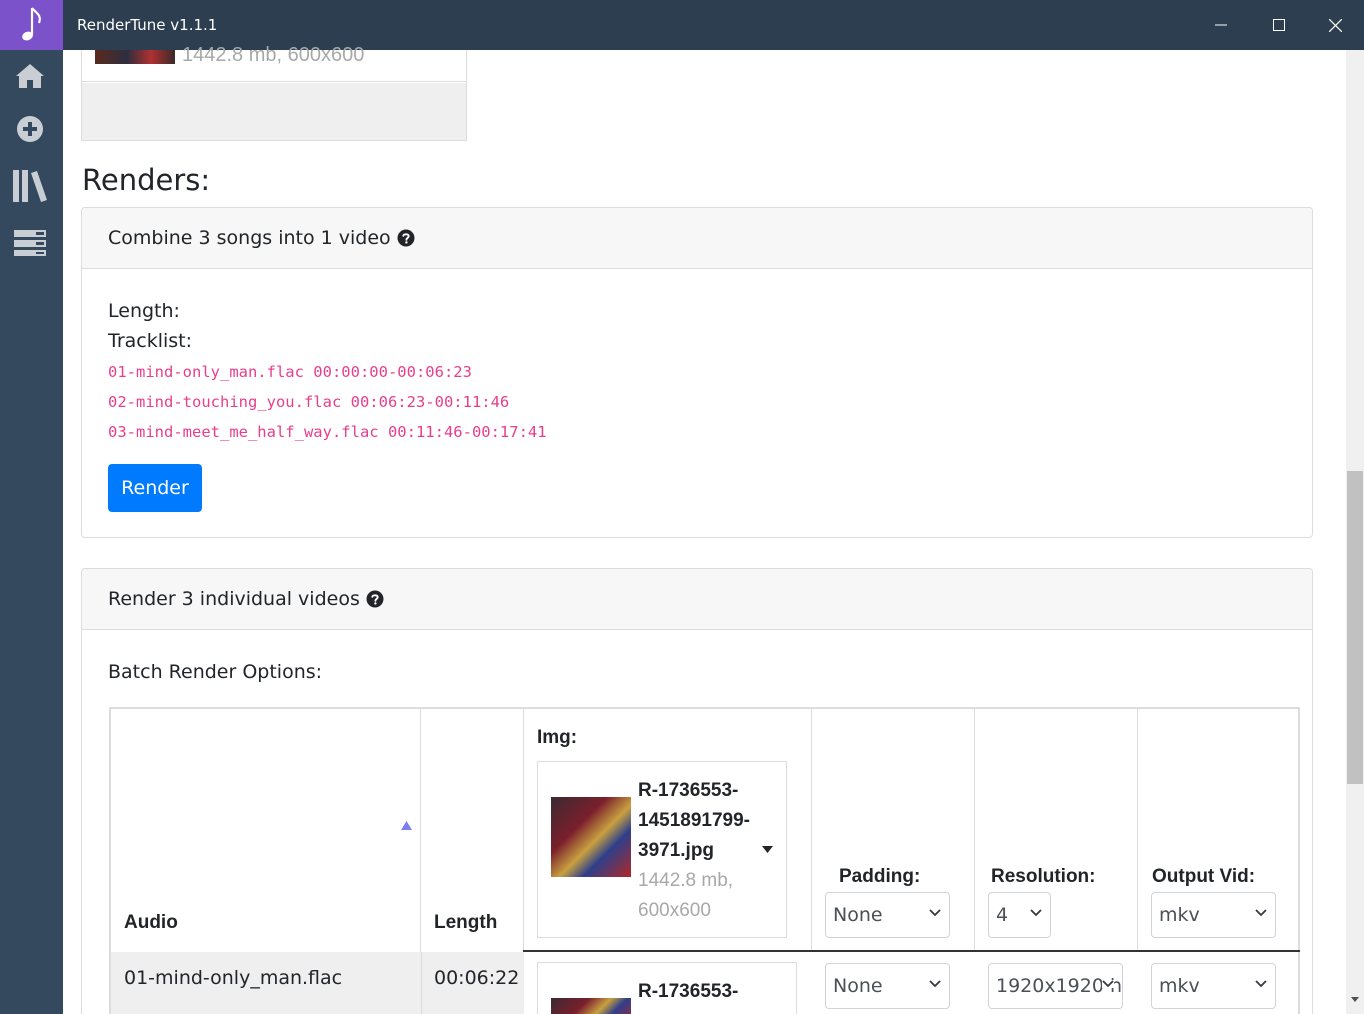 The height and width of the screenshot is (1014, 1364). I want to click on row-image-select: R-1736553-, so click(667, 988).